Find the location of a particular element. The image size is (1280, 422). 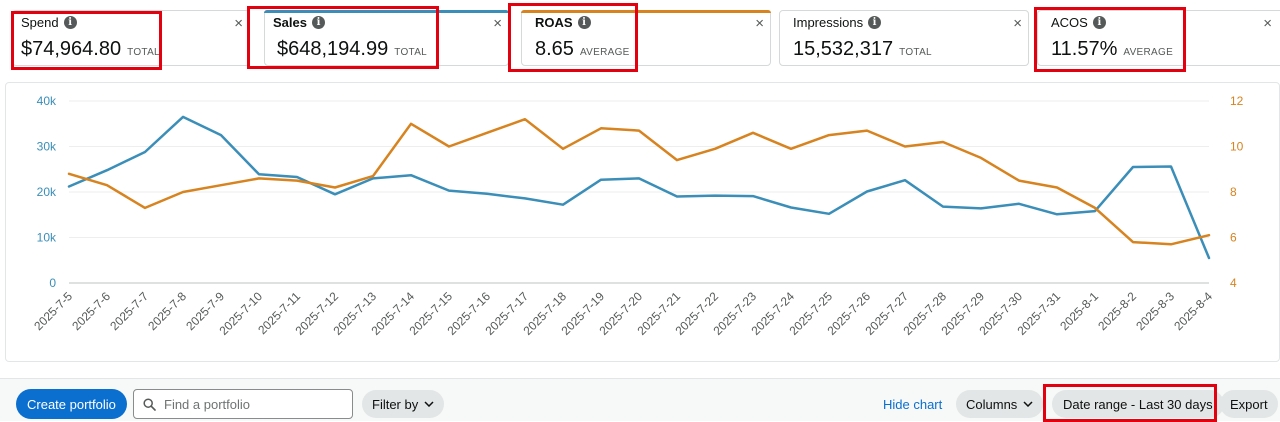

metric-card-sales: Sales i $648,194.99 TOTAL × is located at coordinates (386, 38).